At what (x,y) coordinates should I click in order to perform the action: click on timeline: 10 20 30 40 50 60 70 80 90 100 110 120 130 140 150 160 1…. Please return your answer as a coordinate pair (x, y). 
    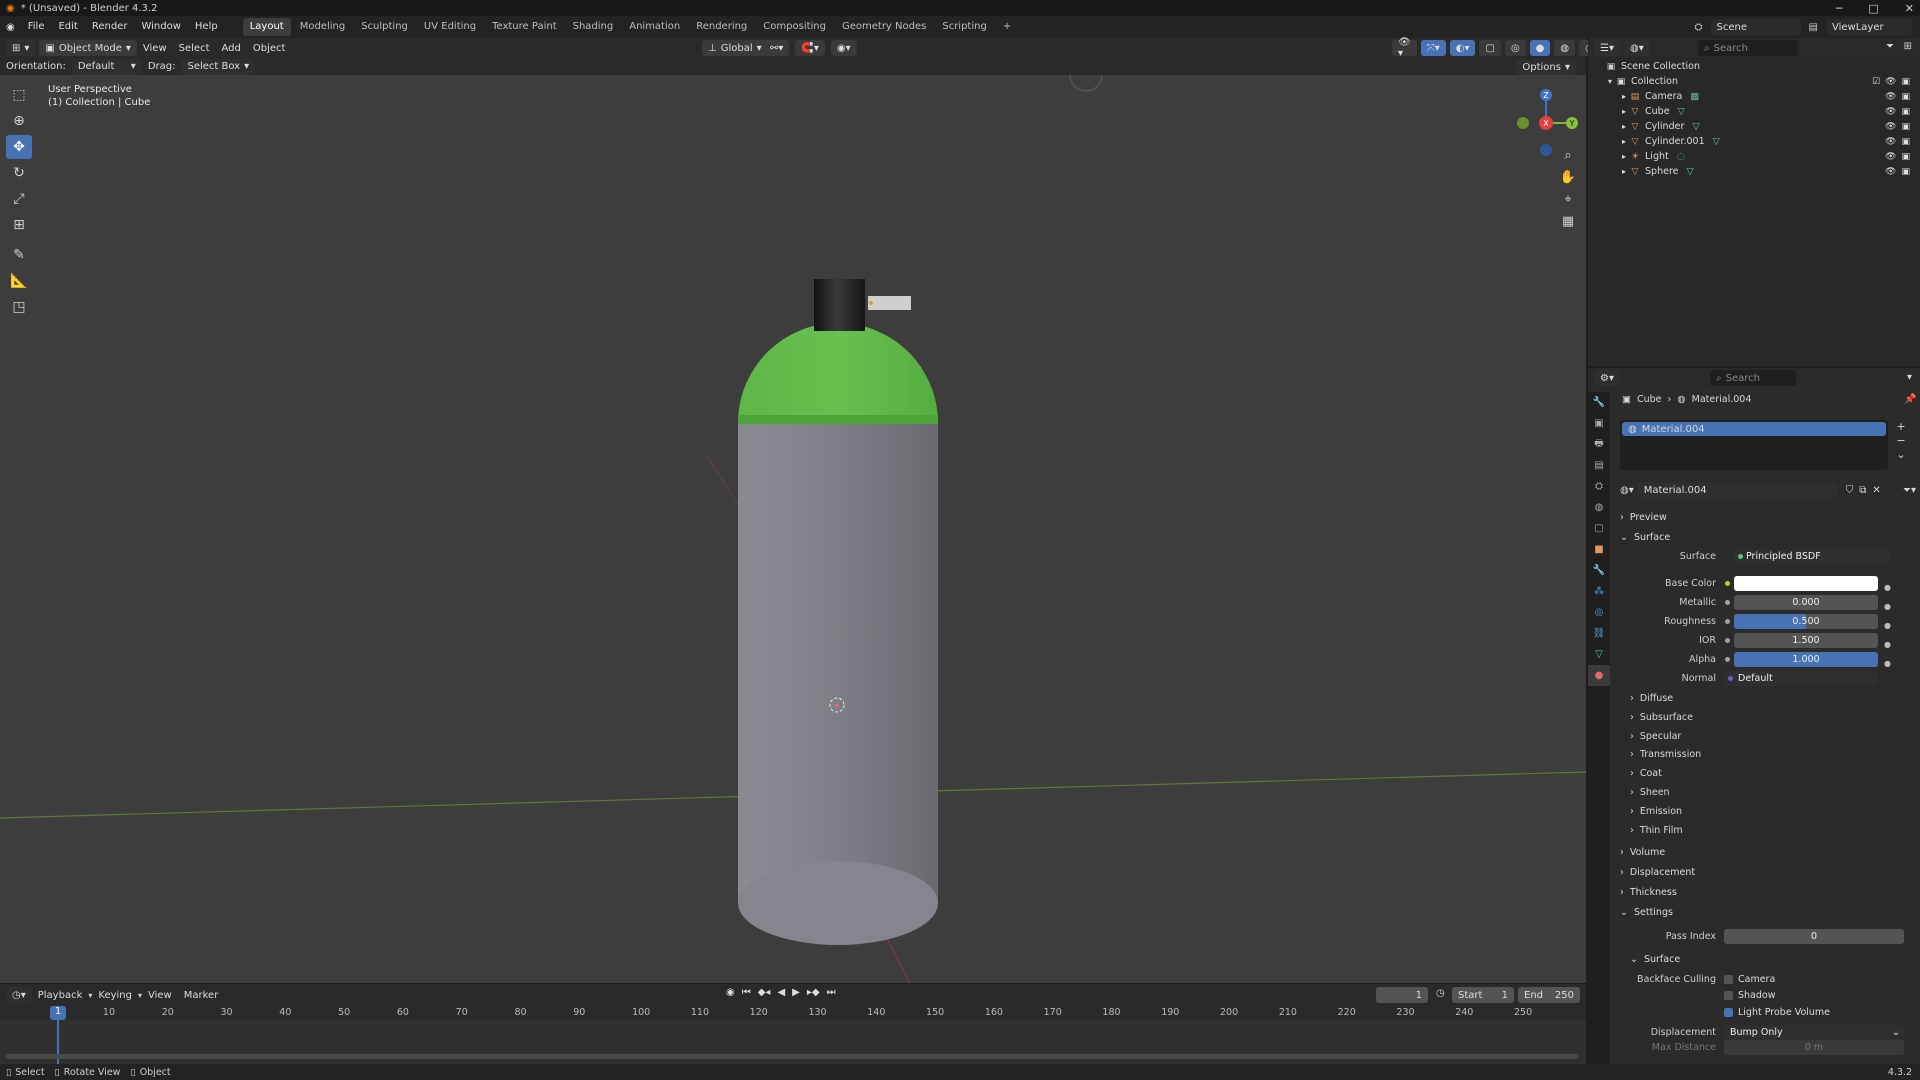
    Looking at the image, I should click on (793, 1035).